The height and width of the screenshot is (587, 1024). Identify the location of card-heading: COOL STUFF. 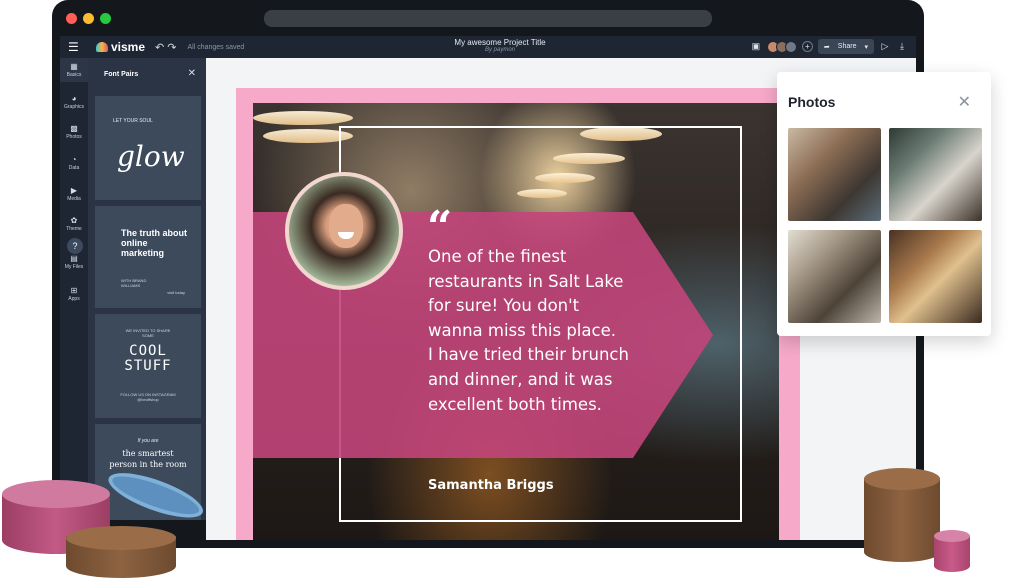
(148, 358).